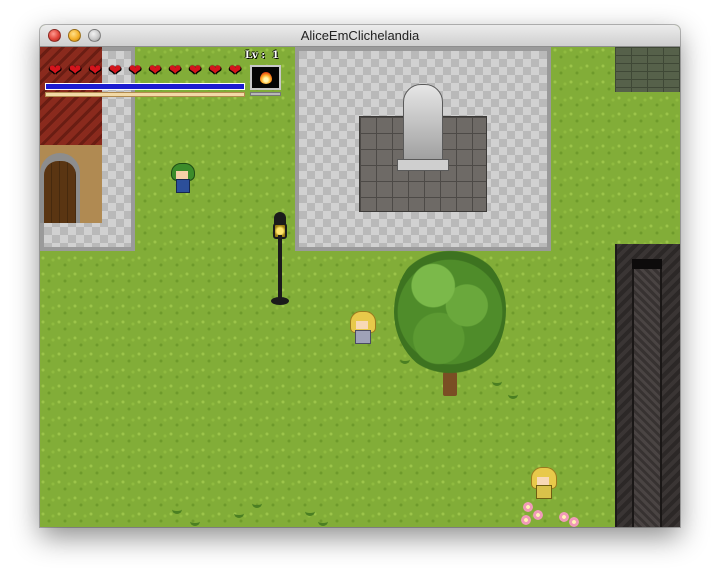 This screenshot has width=720, height=582. I want to click on exp-bar, so click(145, 94).